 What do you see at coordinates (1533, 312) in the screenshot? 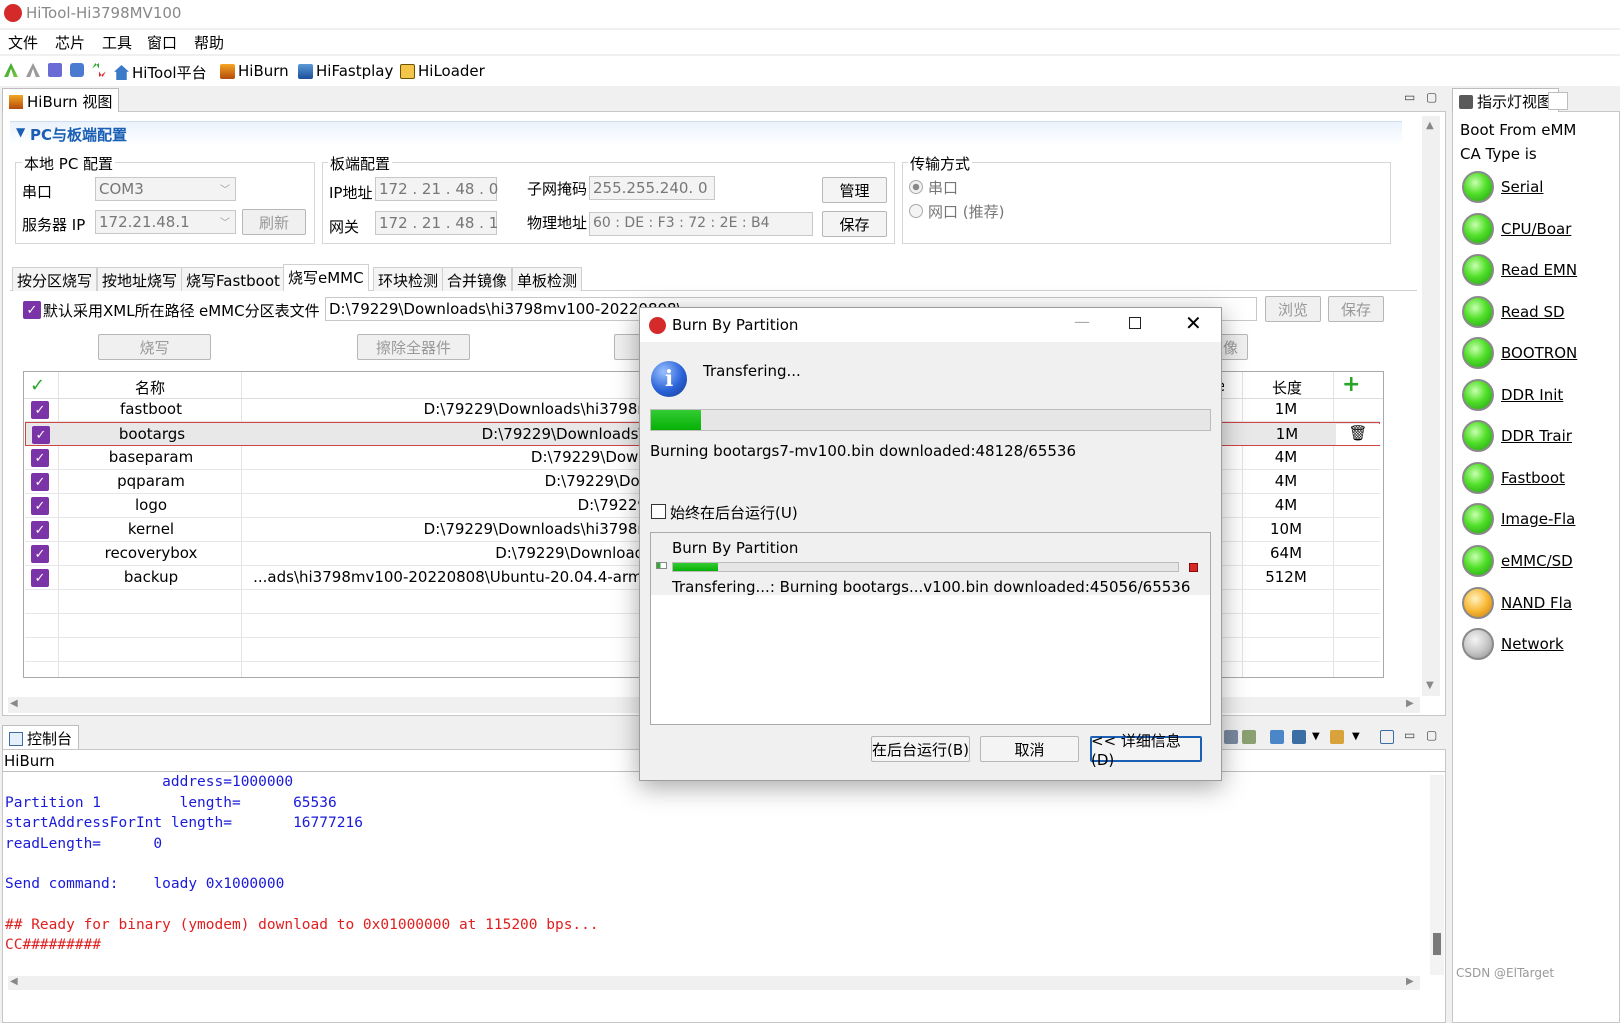
I see `led-read-sd-label: Read SD` at bounding box center [1533, 312].